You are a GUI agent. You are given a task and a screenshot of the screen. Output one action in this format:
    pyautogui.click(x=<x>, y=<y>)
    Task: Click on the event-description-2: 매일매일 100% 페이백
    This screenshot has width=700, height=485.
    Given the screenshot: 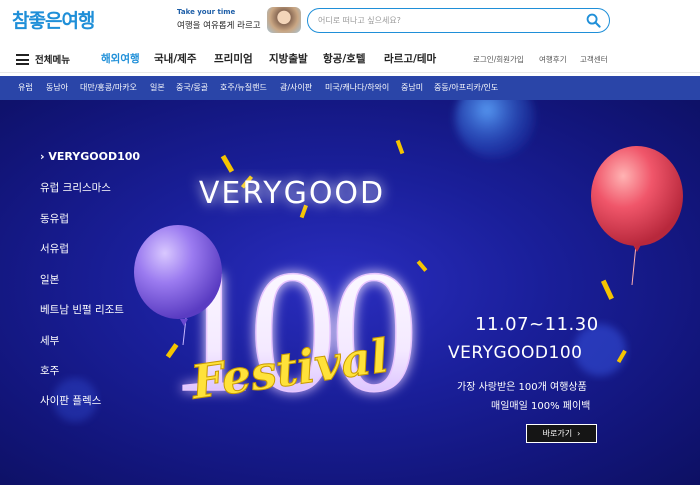 What is the action you would take?
    pyautogui.click(x=541, y=406)
    